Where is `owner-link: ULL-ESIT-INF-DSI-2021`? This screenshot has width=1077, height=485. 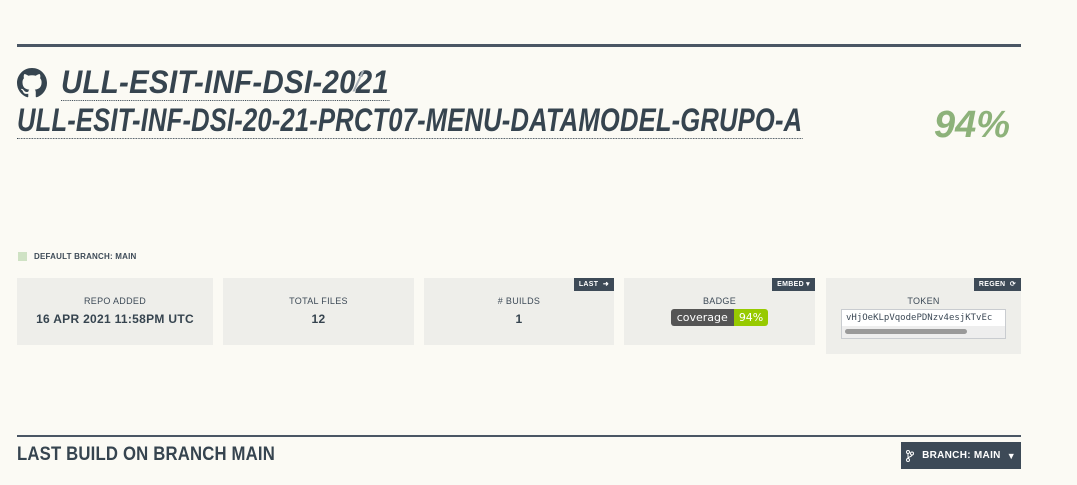
owner-link: ULL-ESIT-INF-DSI-2021 is located at coordinates (225, 82).